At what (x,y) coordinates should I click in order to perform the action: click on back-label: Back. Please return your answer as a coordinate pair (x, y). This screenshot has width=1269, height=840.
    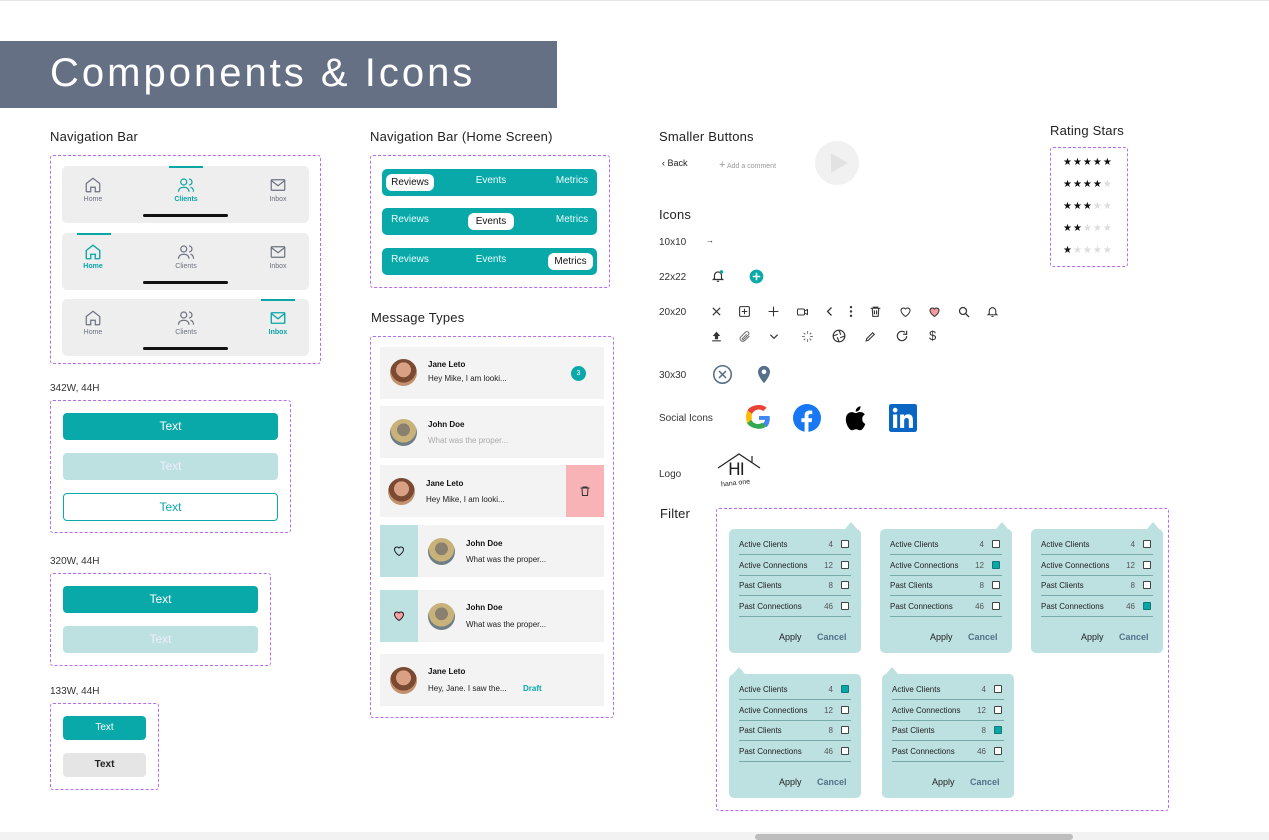
    Looking at the image, I should click on (677, 163).